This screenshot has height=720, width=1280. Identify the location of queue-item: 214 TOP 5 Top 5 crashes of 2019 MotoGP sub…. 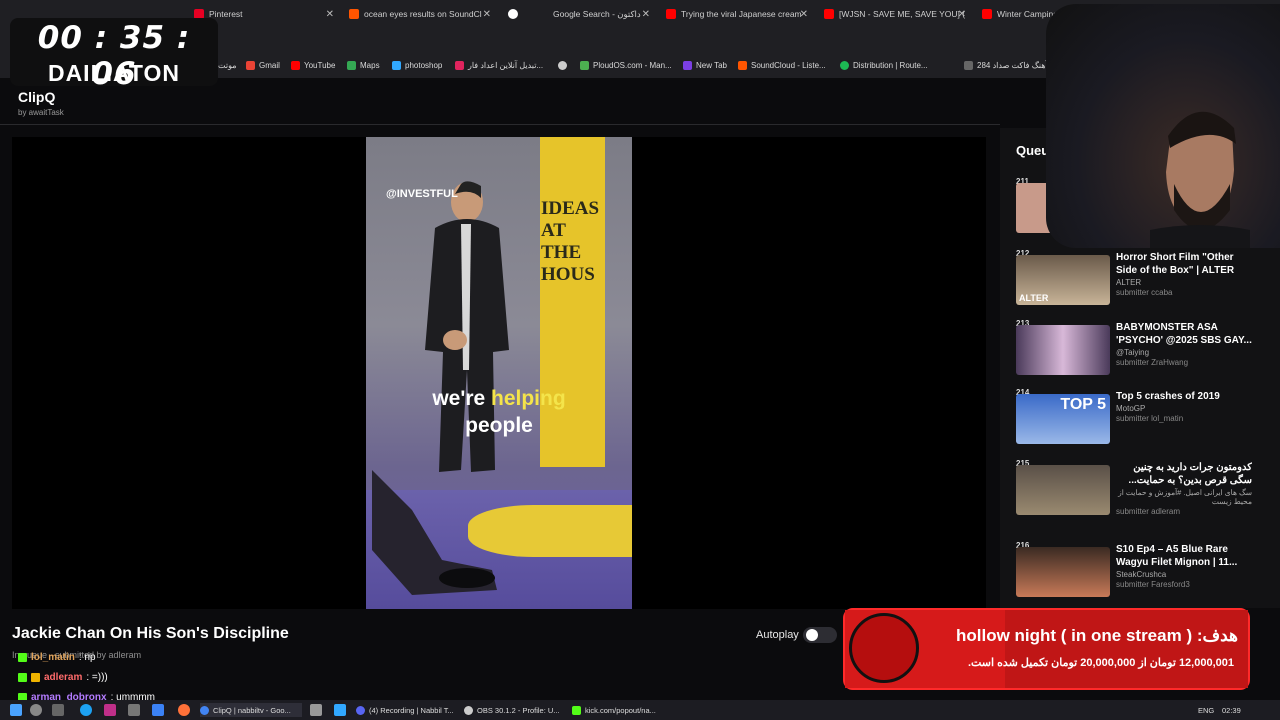
(1134, 416).